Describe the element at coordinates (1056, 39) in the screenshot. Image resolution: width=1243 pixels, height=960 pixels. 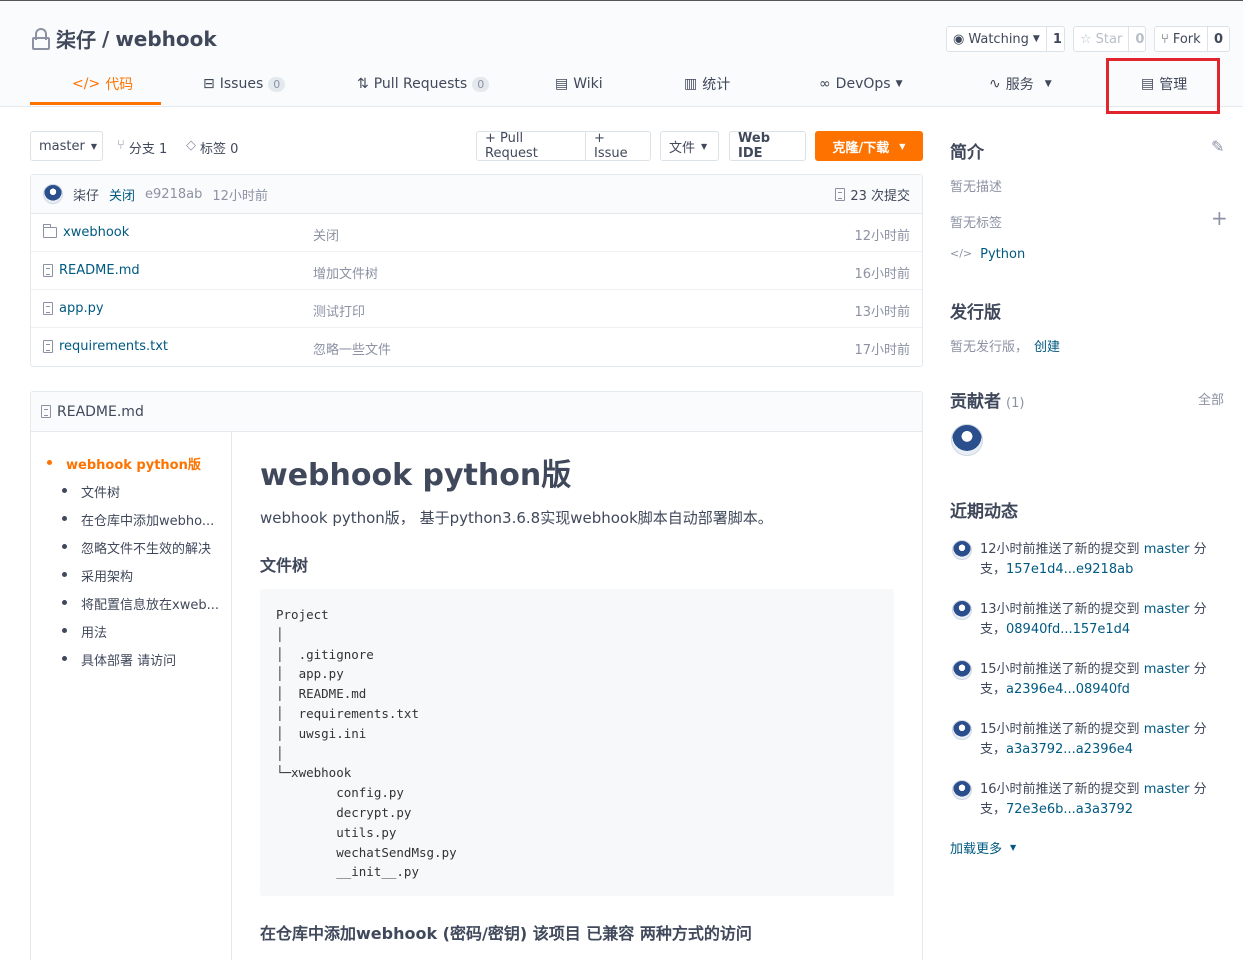
I see `watch-count: 1` at that location.